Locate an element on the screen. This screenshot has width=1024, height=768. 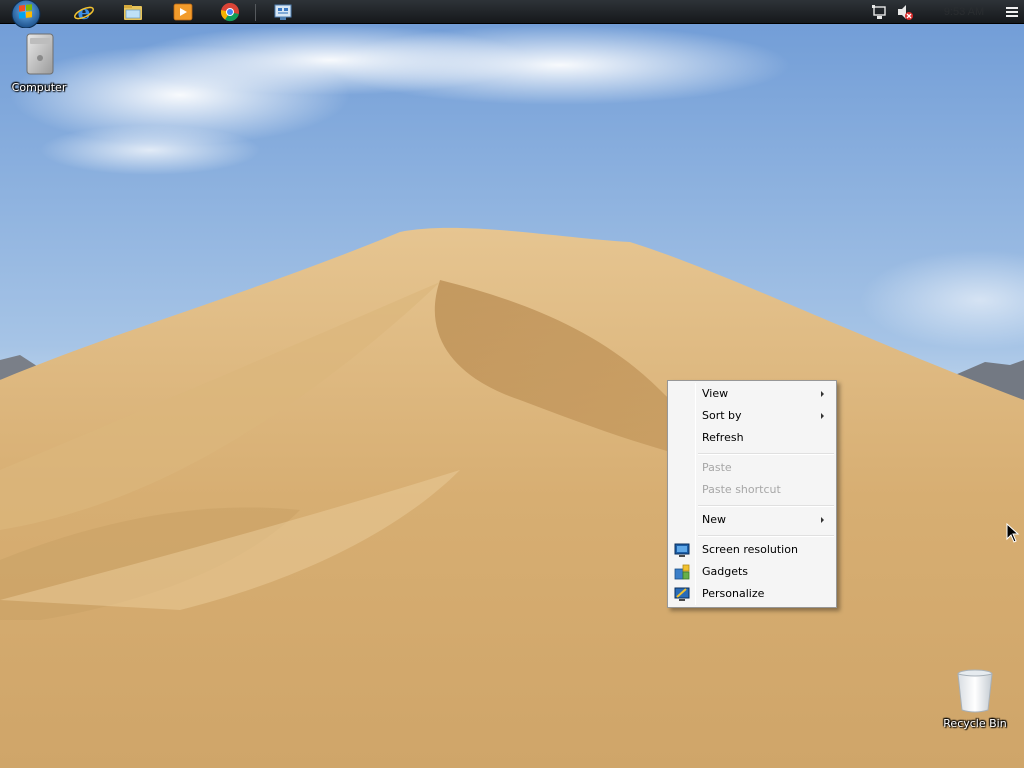
menu-item-new: New is located at coordinates (752, 520).